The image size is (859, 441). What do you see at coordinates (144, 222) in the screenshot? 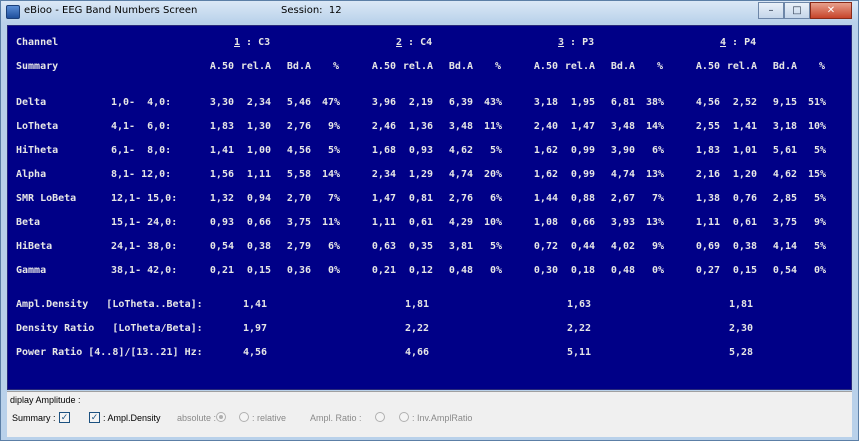
I see `band-range: 15,1- 24,0:` at bounding box center [144, 222].